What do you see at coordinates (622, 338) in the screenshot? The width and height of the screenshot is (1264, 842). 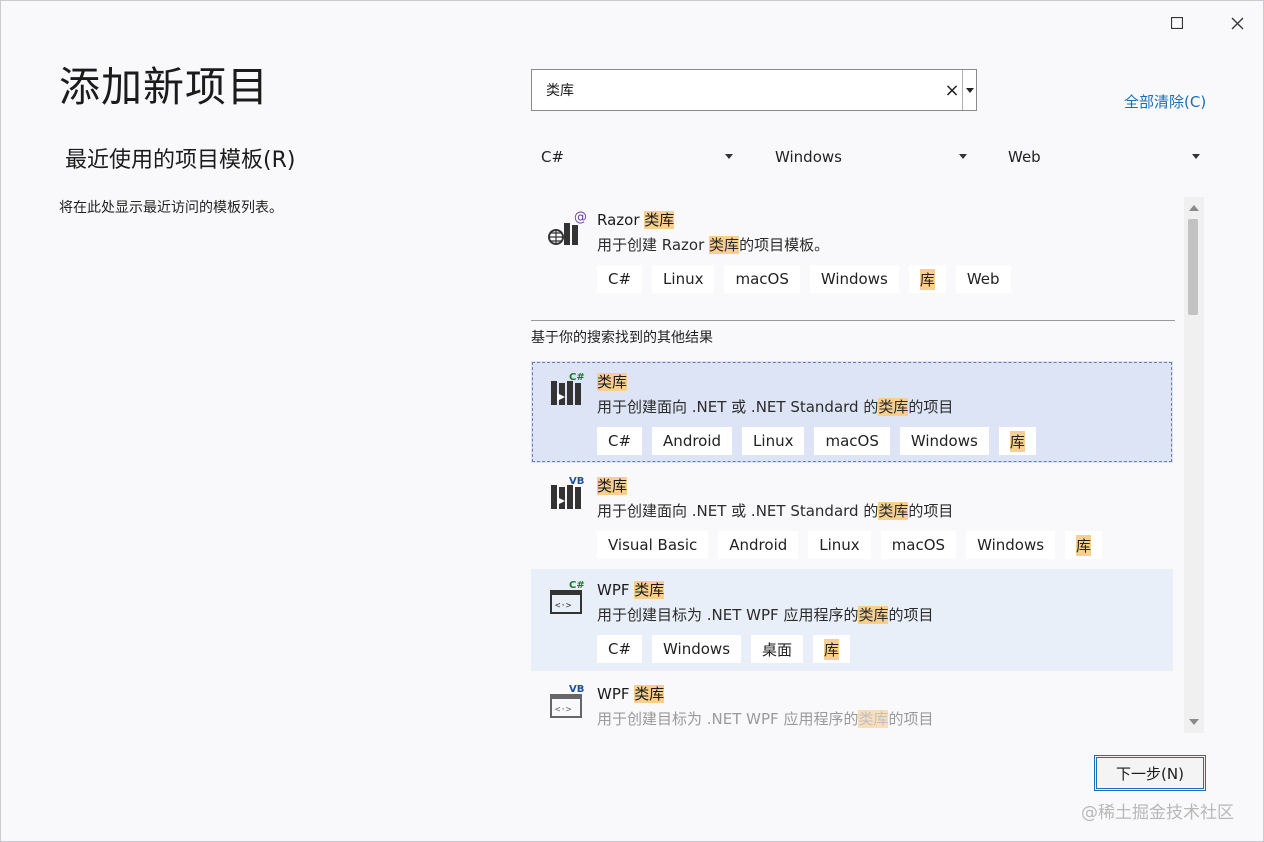 I see `other-results-label: 基于你的搜索找到的其他结果` at bounding box center [622, 338].